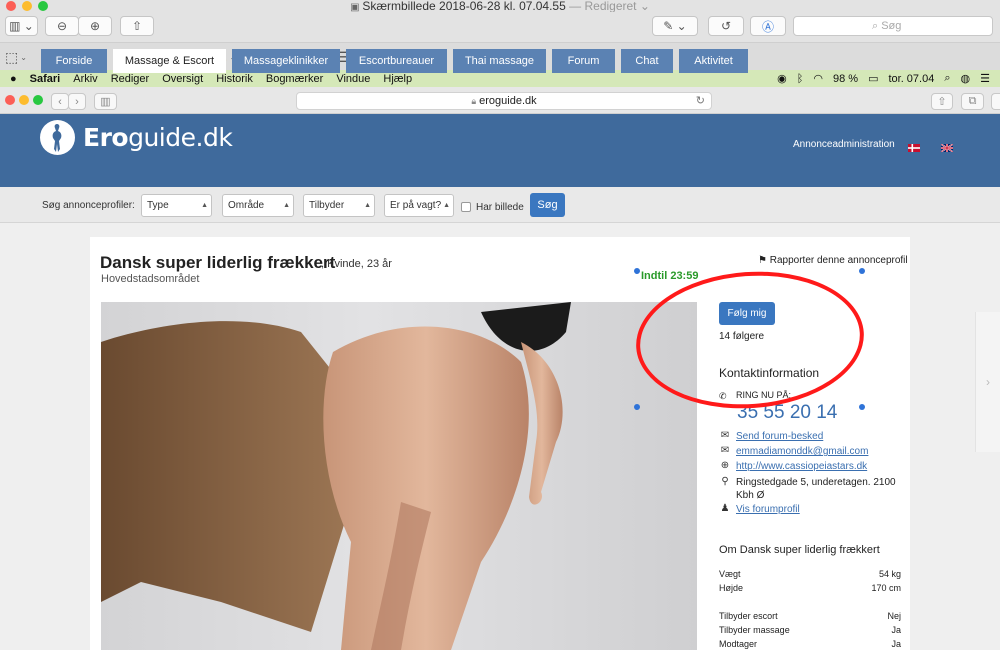  I want to click on tabs-button: ⧉, so click(972, 101).